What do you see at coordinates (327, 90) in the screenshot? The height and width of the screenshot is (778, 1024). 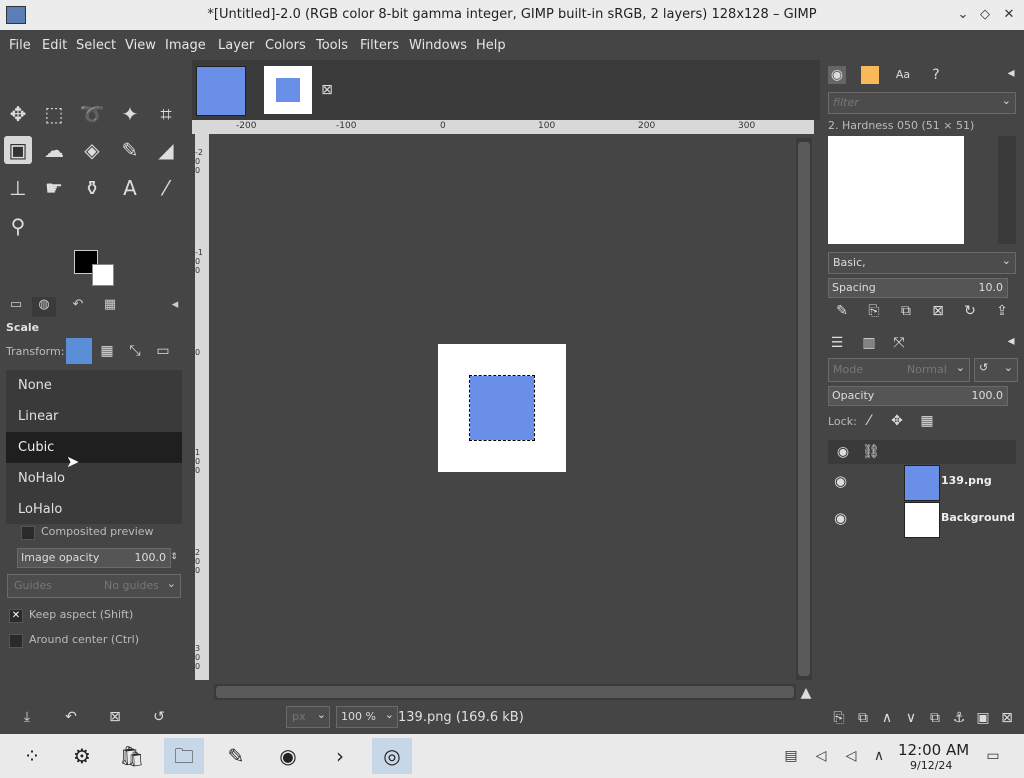 I see `close-tab-icon: ⊠` at bounding box center [327, 90].